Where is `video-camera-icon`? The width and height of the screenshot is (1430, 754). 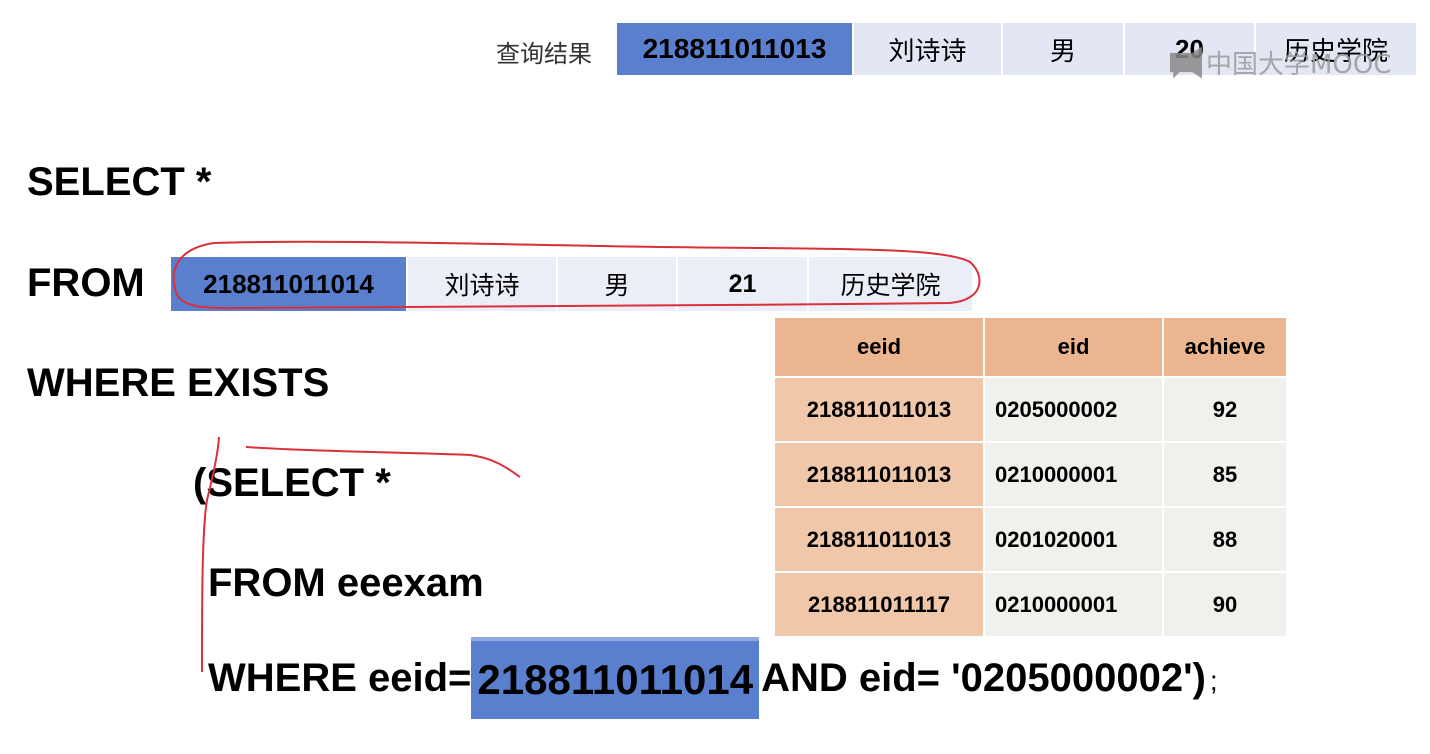
video-camera-icon is located at coordinates (1186, 62).